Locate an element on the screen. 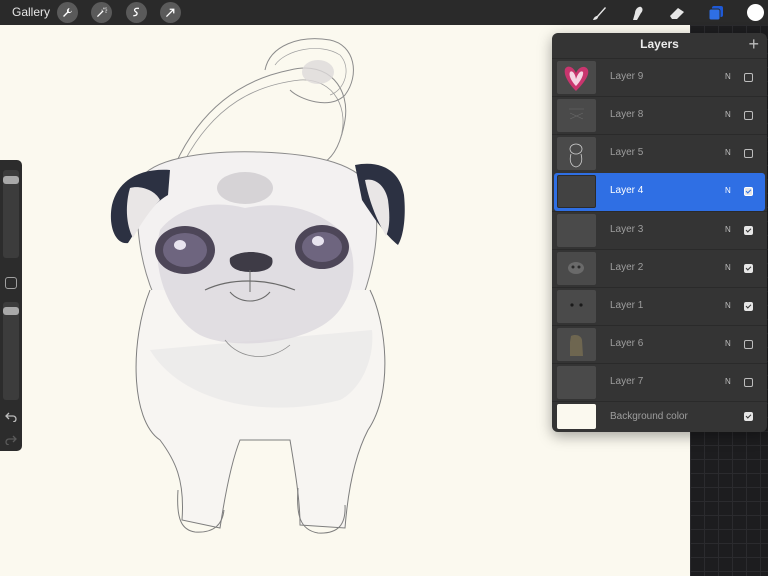  layer-name: Layer 3 is located at coordinates (627, 229).